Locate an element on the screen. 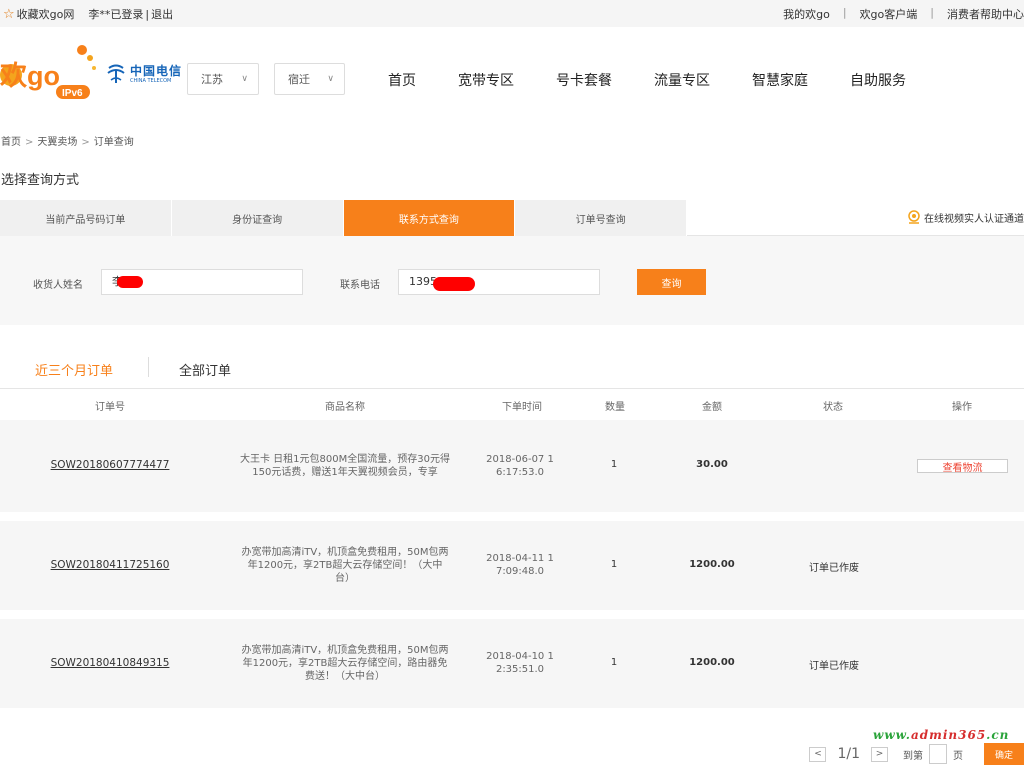 The image size is (1024, 768). province-select: 江苏 ∨ is located at coordinates (223, 79).